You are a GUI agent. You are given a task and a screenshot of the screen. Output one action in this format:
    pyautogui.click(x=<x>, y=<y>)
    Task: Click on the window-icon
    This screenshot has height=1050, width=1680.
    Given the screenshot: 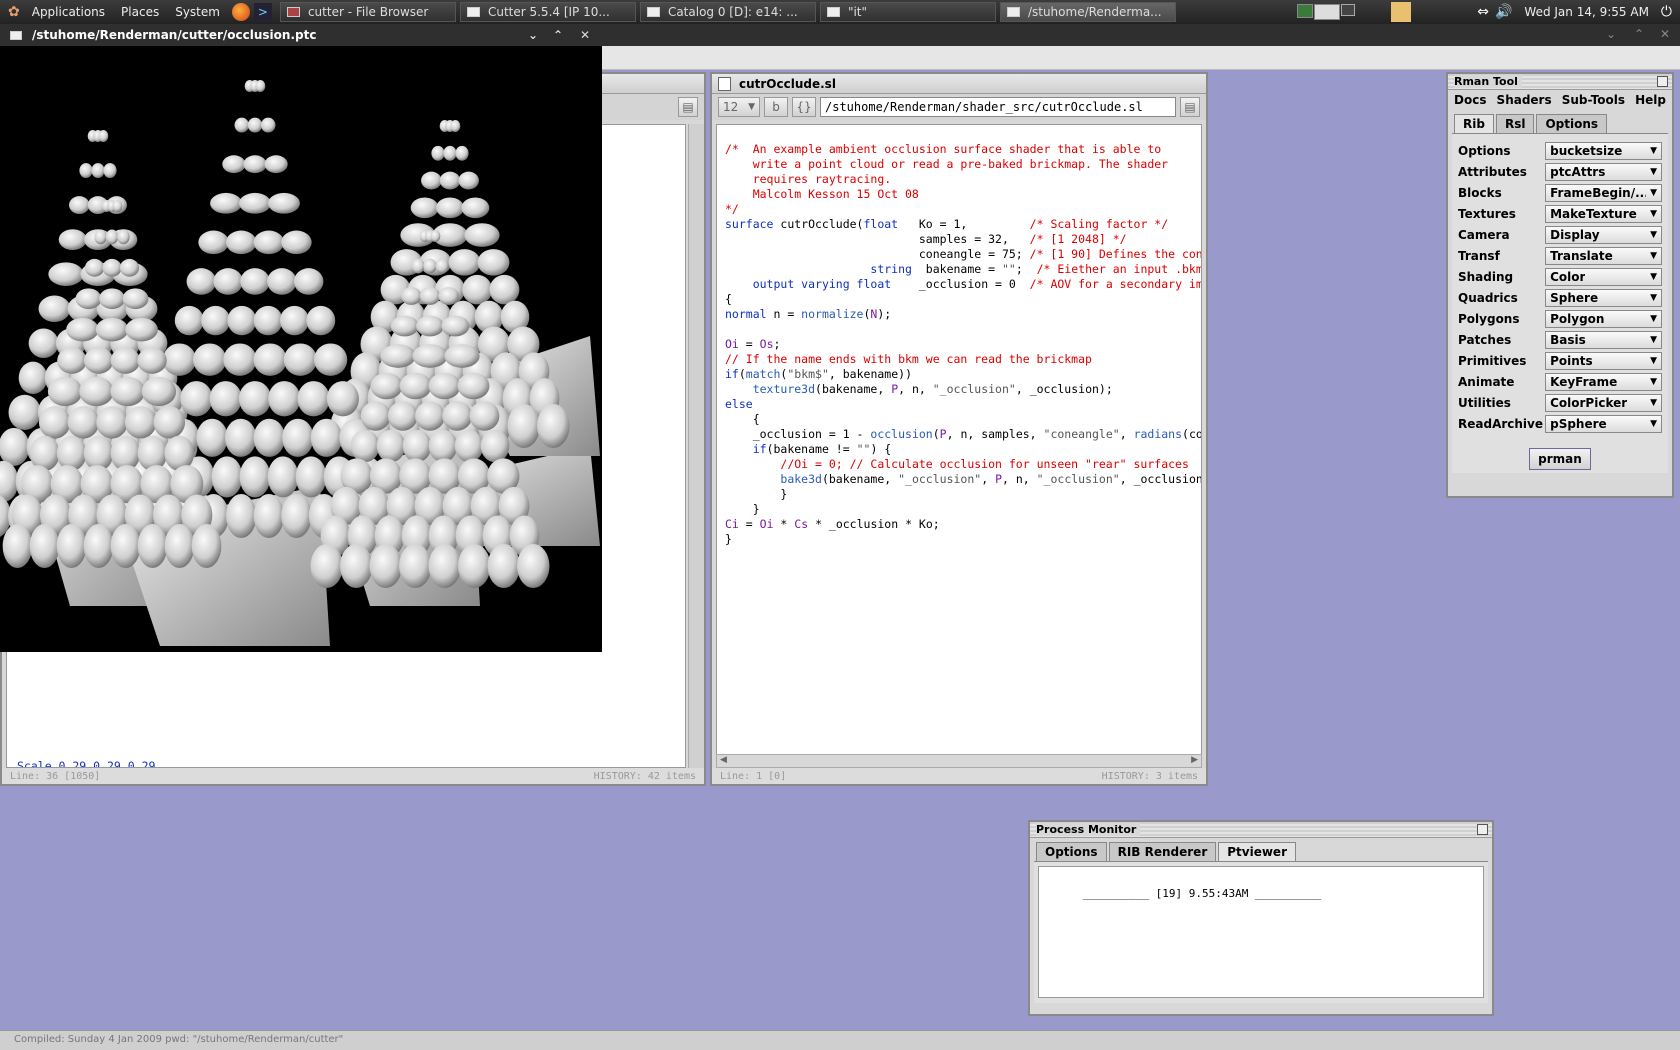 What is the action you would take?
    pyautogui.click(x=293, y=12)
    